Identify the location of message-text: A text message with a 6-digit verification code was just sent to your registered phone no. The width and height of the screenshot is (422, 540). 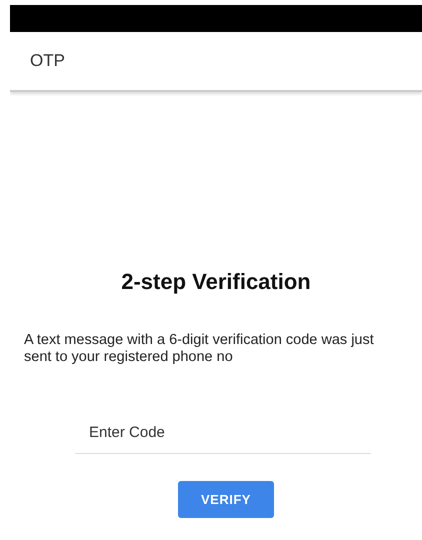
(199, 349).